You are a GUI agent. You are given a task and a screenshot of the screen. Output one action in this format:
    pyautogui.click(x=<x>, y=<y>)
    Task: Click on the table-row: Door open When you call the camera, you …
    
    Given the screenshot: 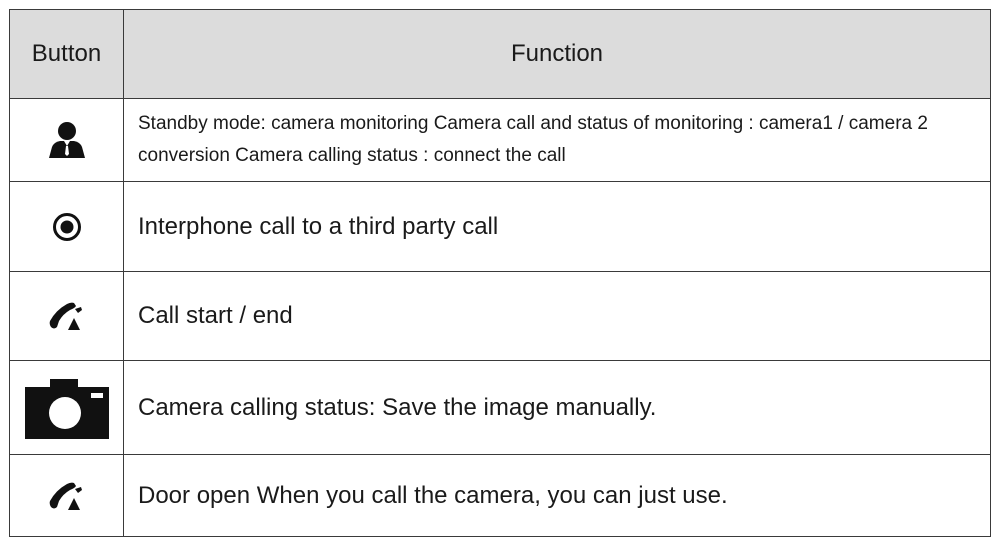 What is the action you would take?
    pyautogui.click(x=500, y=495)
    